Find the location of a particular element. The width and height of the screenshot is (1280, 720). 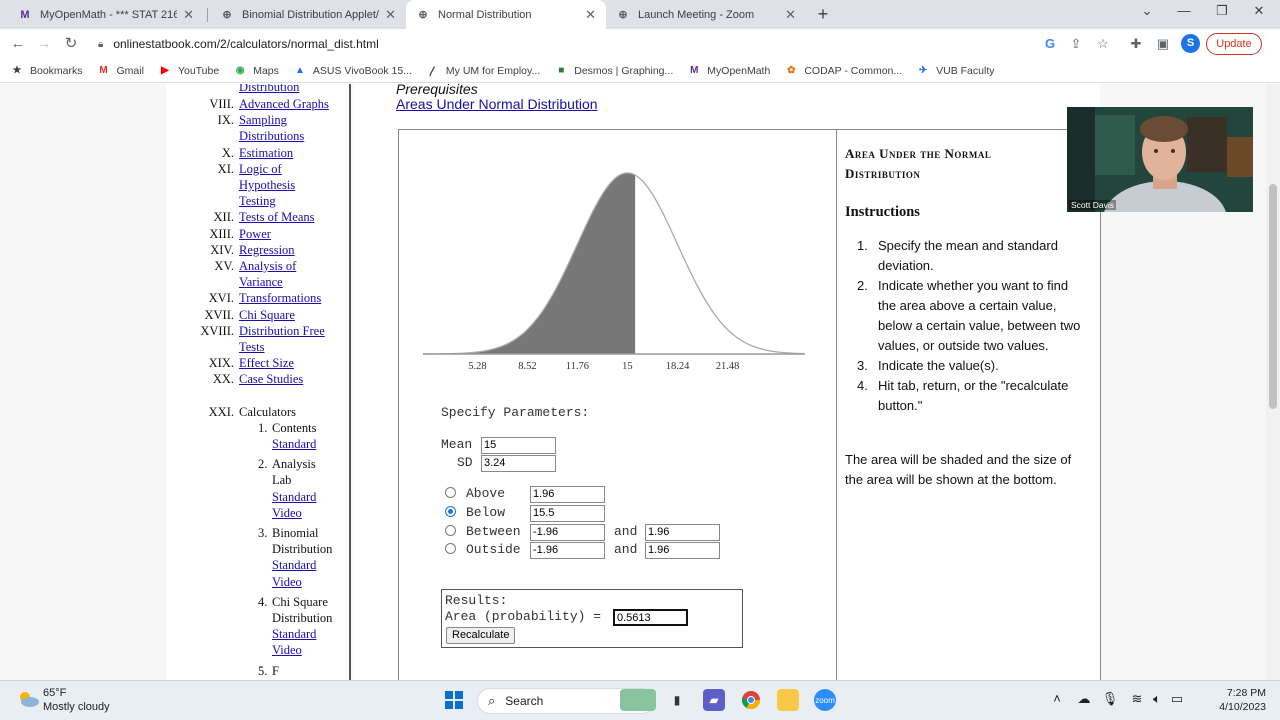

toc-link: Case Studies is located at coordinates (294, 379).